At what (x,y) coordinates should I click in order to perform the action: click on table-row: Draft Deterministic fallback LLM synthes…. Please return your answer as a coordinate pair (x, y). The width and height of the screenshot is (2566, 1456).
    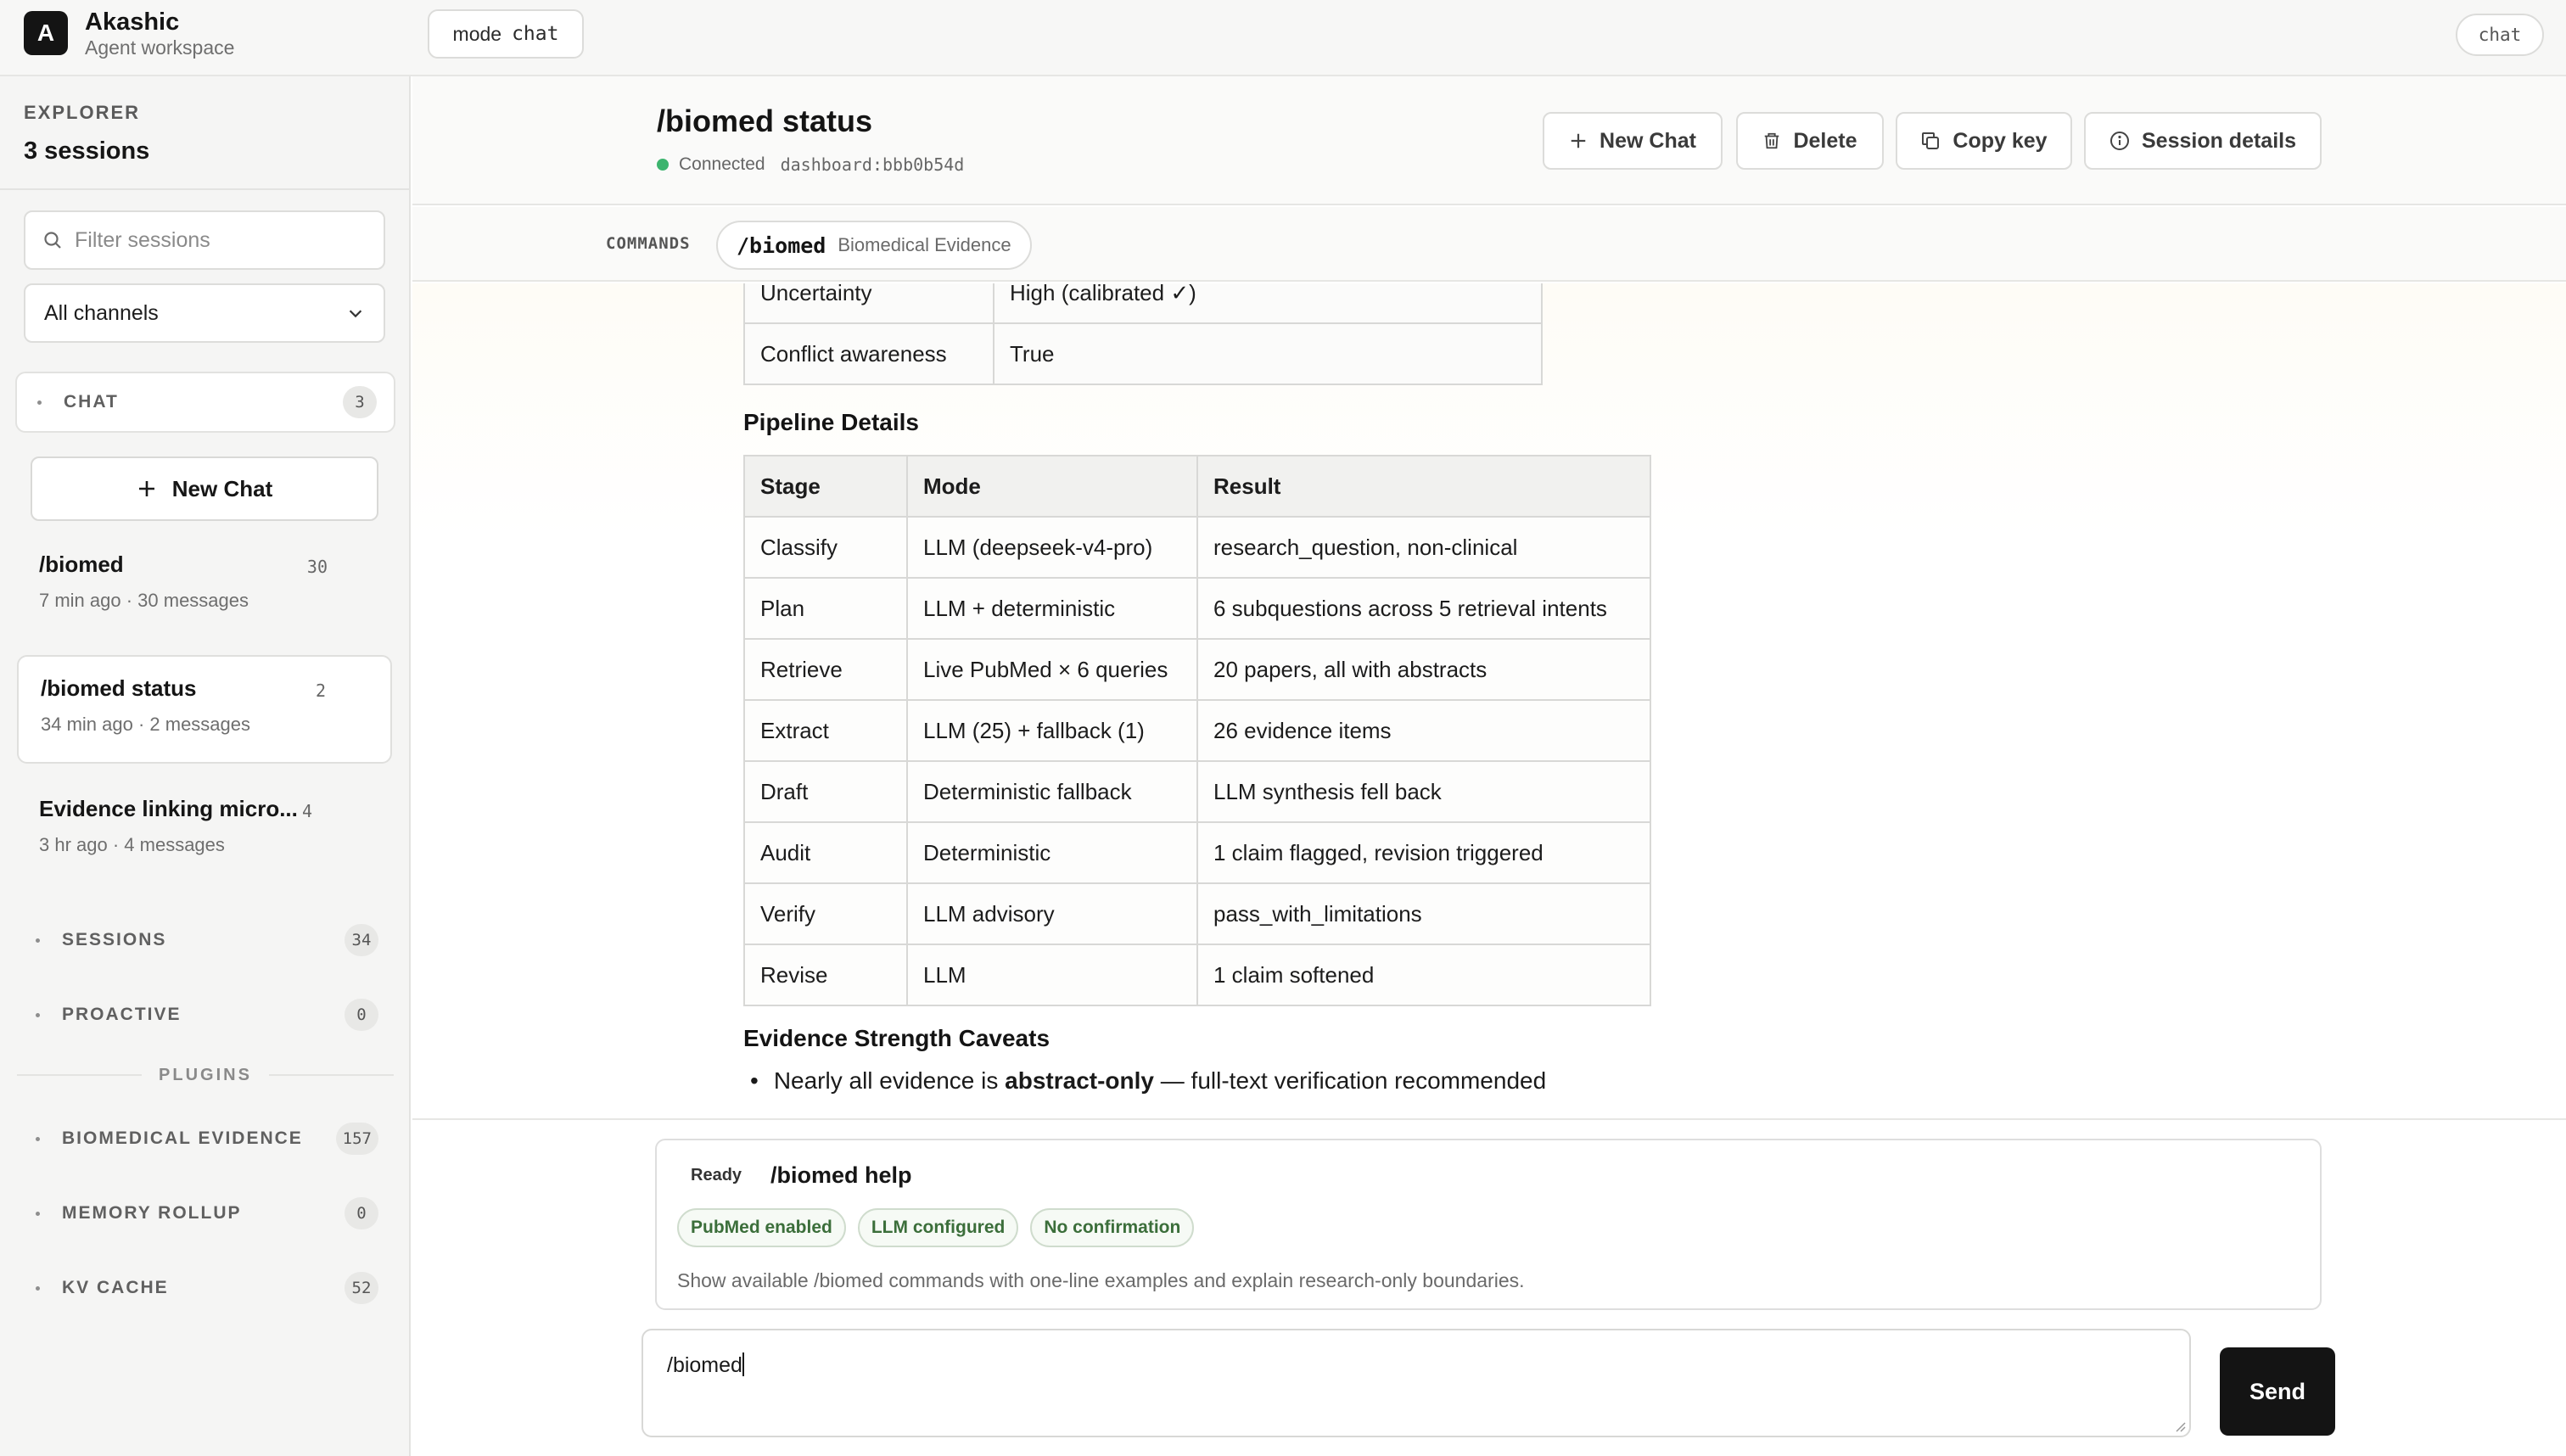
    Looking at the image, I should click on (1197, 792).